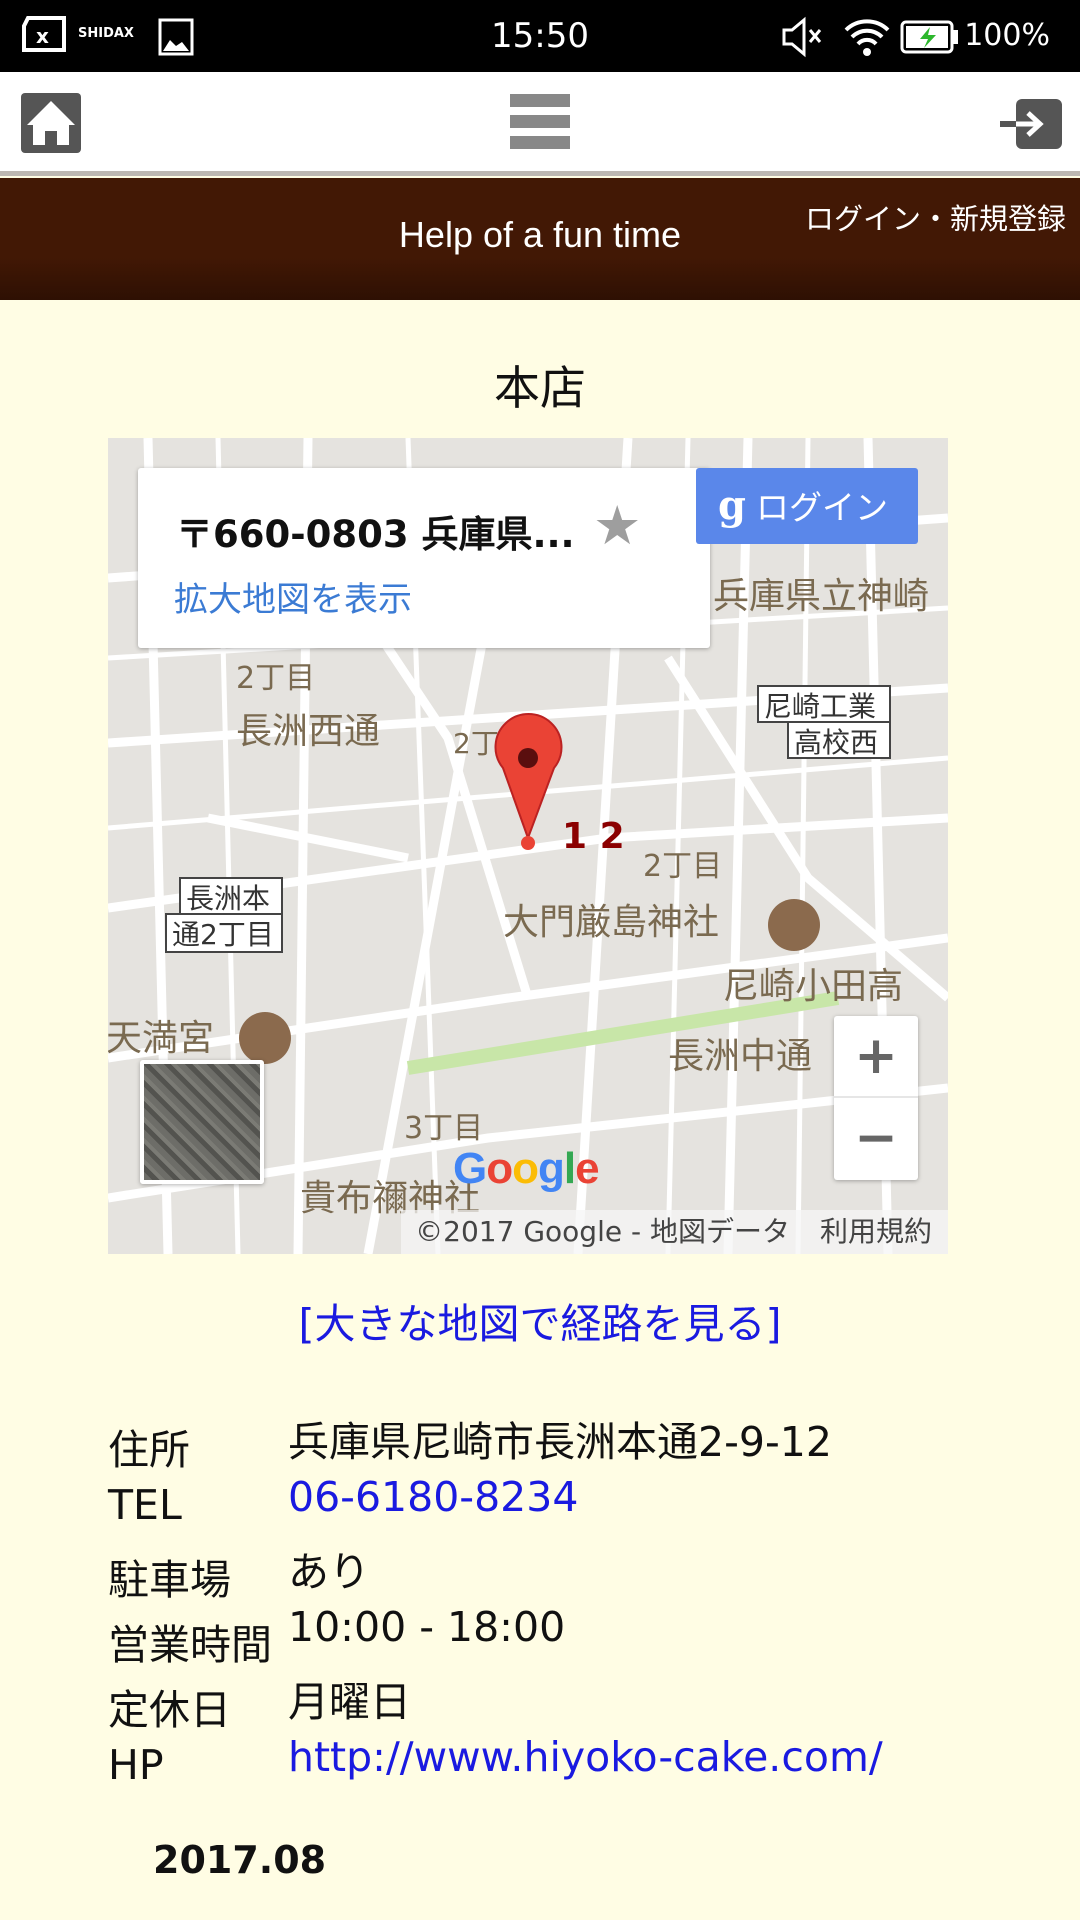  I want to click on homepage-link: http://www.hiyoko-cake.com/, so click(585, 1757).